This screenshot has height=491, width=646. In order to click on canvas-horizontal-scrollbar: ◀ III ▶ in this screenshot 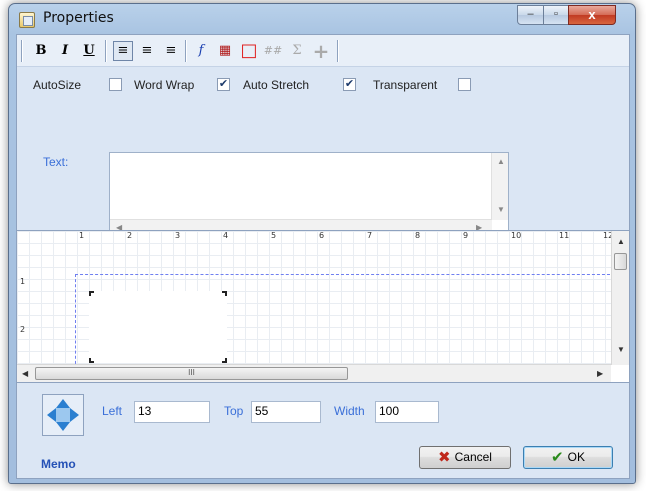, I will do `click(314, 373)`.